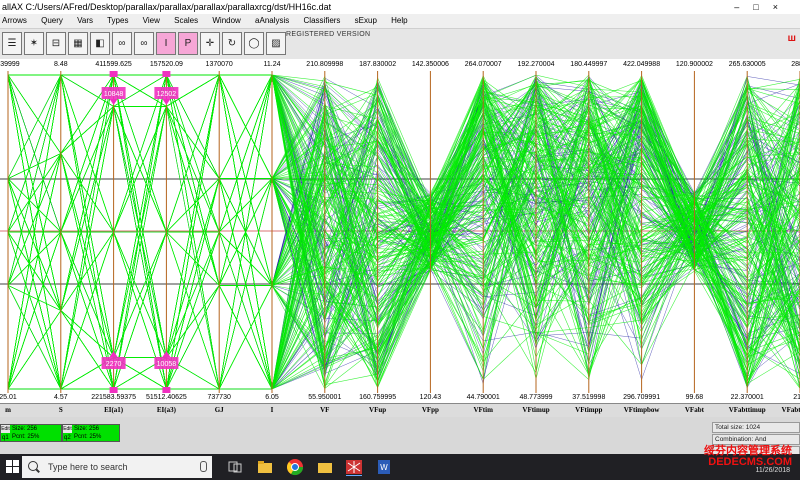  What do you see at coordinates (113, 410) in the screenshot?
I see `axis-name-label: EI(a1)` at bounding box center [113, 410].